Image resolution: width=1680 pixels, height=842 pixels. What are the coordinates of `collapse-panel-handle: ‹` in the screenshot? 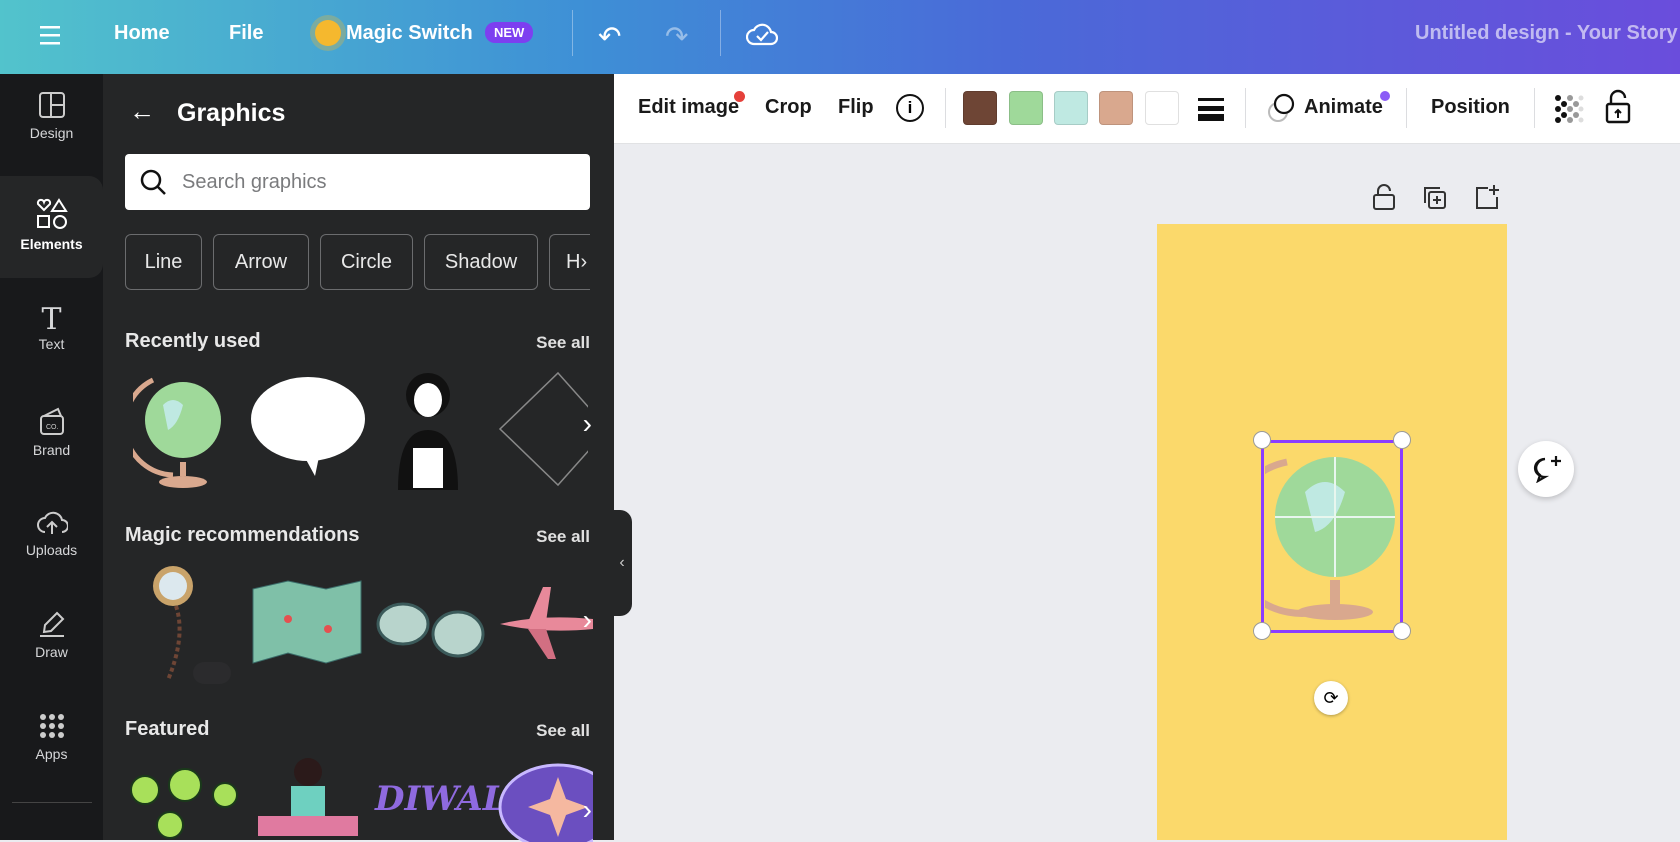 It's located at (622, 563).